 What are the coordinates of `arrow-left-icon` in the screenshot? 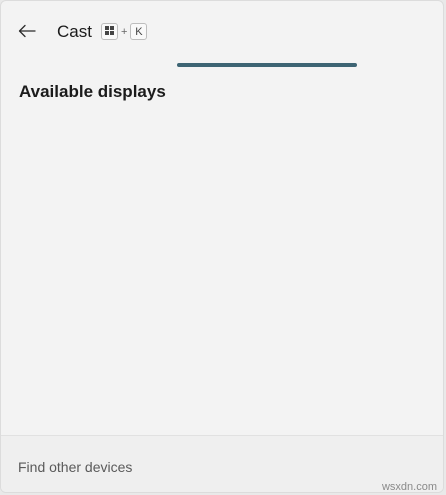 It's located at (27, 33).